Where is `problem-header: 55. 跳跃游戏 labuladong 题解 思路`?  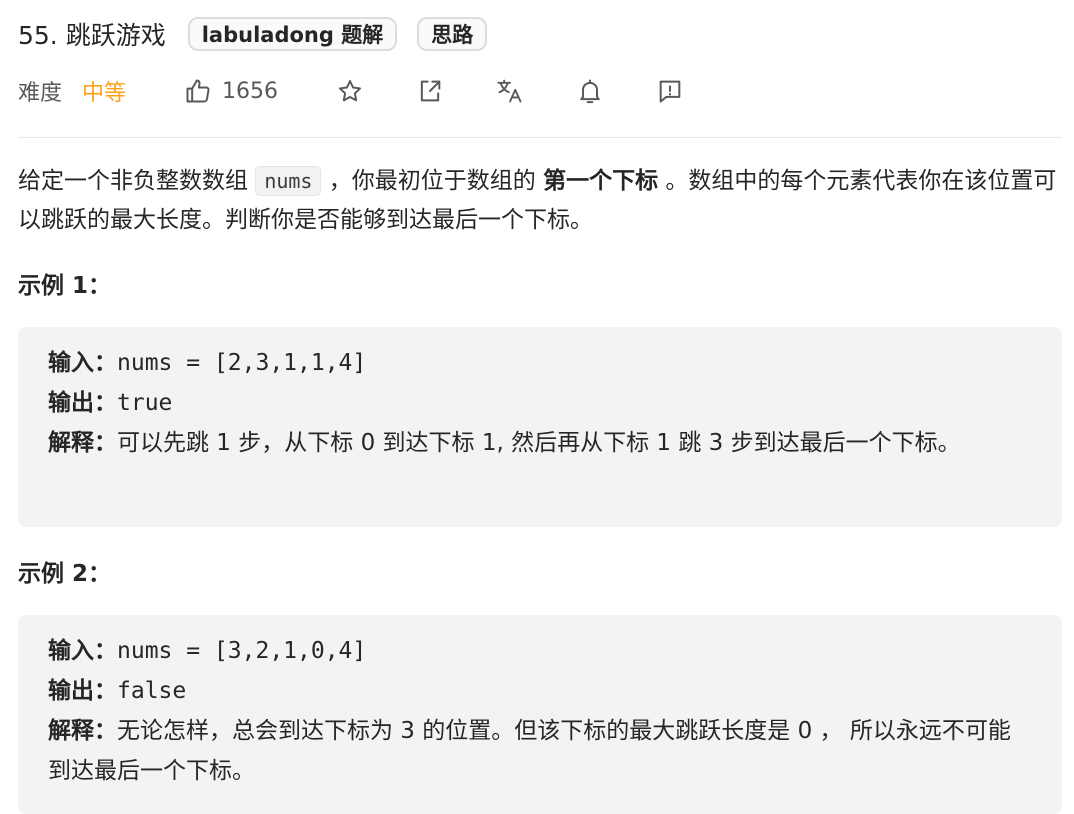
problem-header: 55. 跳跃游戏 labuladong 题解 思路 is located at coordinates (262, 34).